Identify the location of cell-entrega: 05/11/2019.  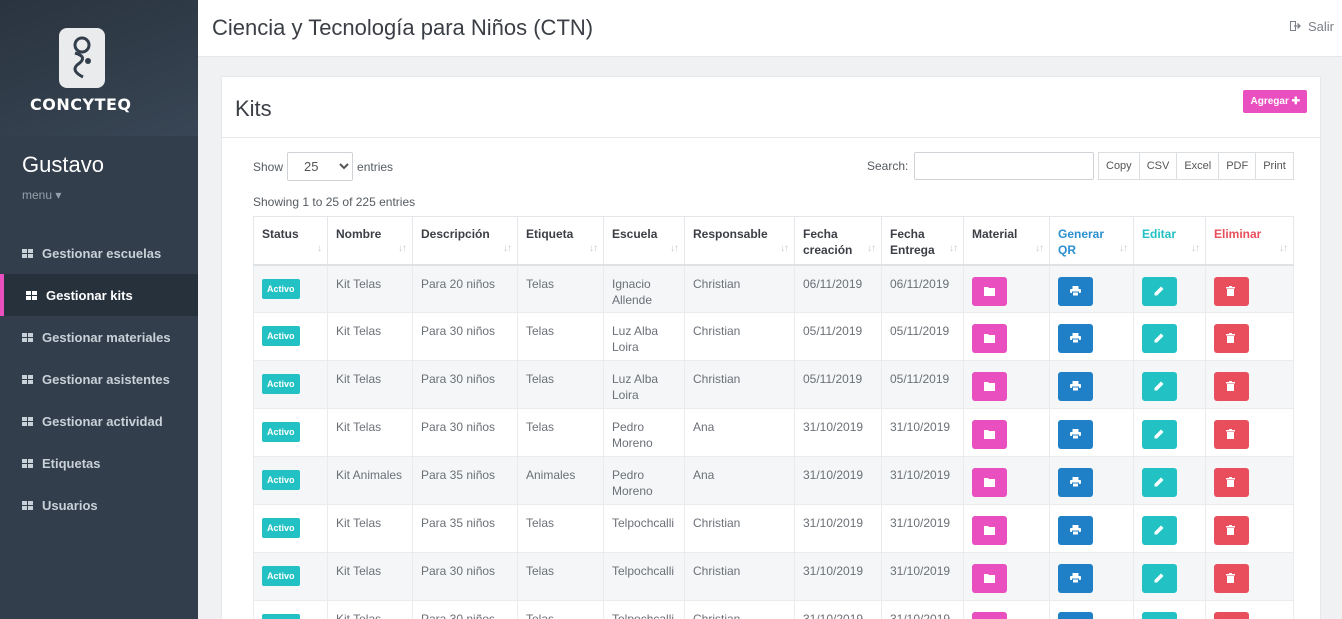
(922, 384).